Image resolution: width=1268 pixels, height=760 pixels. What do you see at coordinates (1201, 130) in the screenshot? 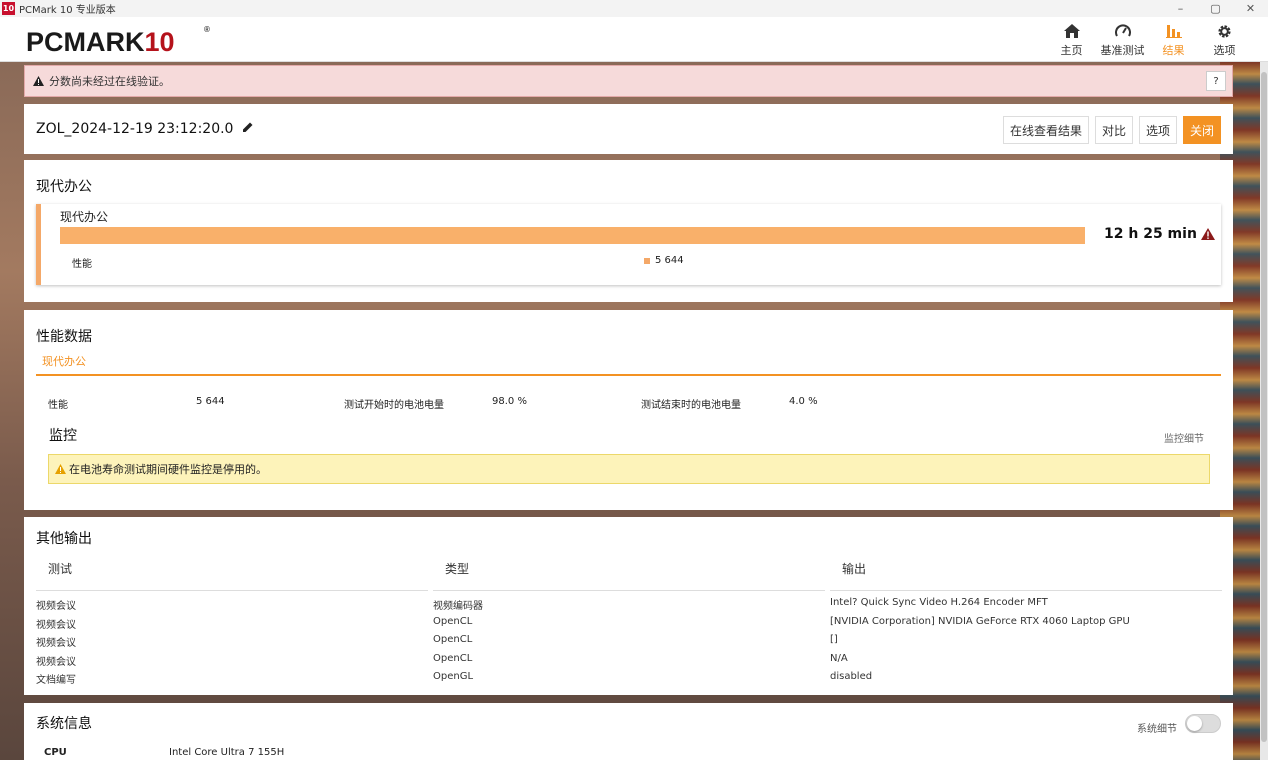
I see `close-button: 关闭` at bounding box center [1201, 130].